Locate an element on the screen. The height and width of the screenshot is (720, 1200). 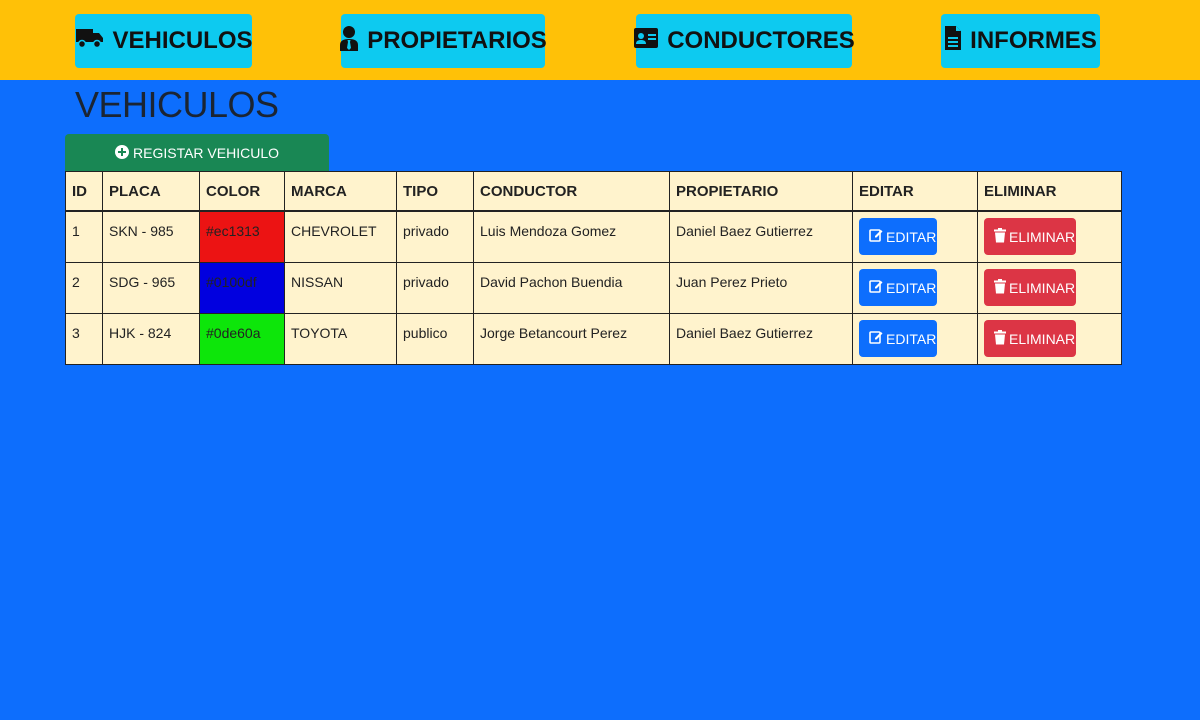
header-conductor: CONDUCTOR is located at coordinates (571, 191).